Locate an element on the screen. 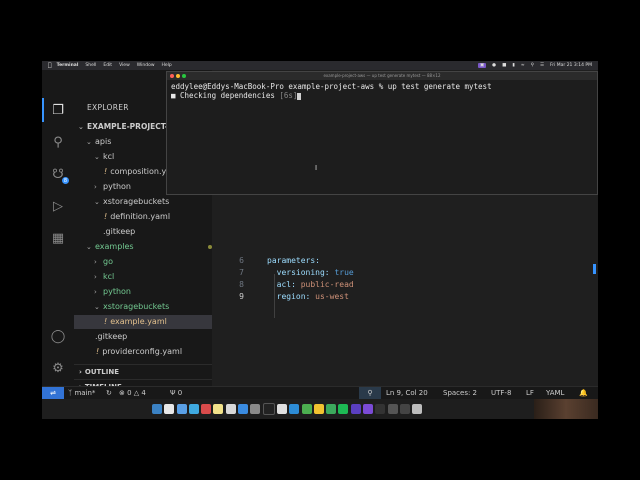 The width and height of the screenshot is (640, 480). menubar-extra-icon: ● is located at coordinates (494, 65).